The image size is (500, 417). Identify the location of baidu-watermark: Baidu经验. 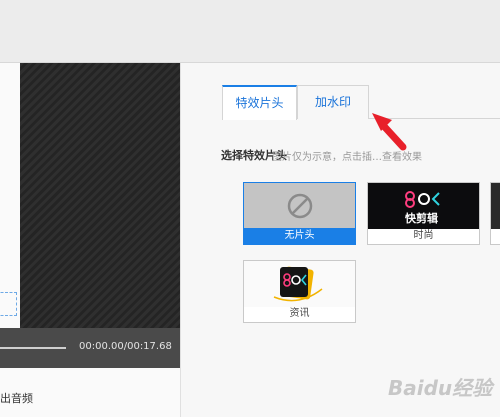
(440, 388).